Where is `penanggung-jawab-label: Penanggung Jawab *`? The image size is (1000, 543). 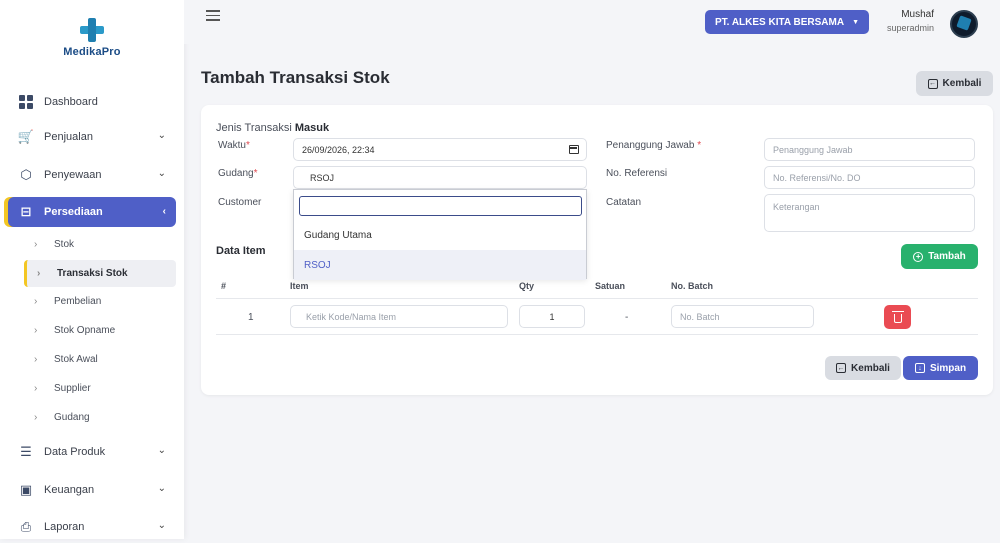 penanggung-jawab-label: Penanggung Jawab * is located at coordinates (653, 145).